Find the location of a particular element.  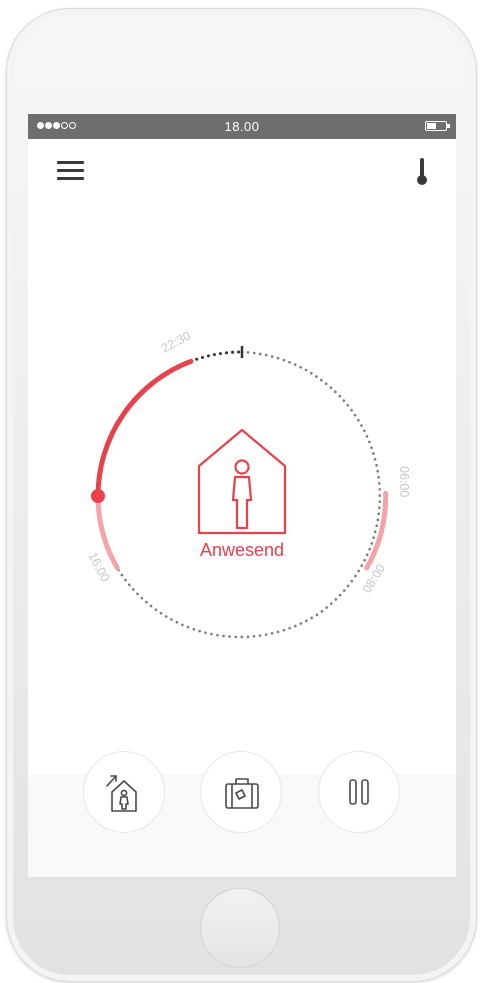

dial-segment-active is located at coordinates (144, 428).